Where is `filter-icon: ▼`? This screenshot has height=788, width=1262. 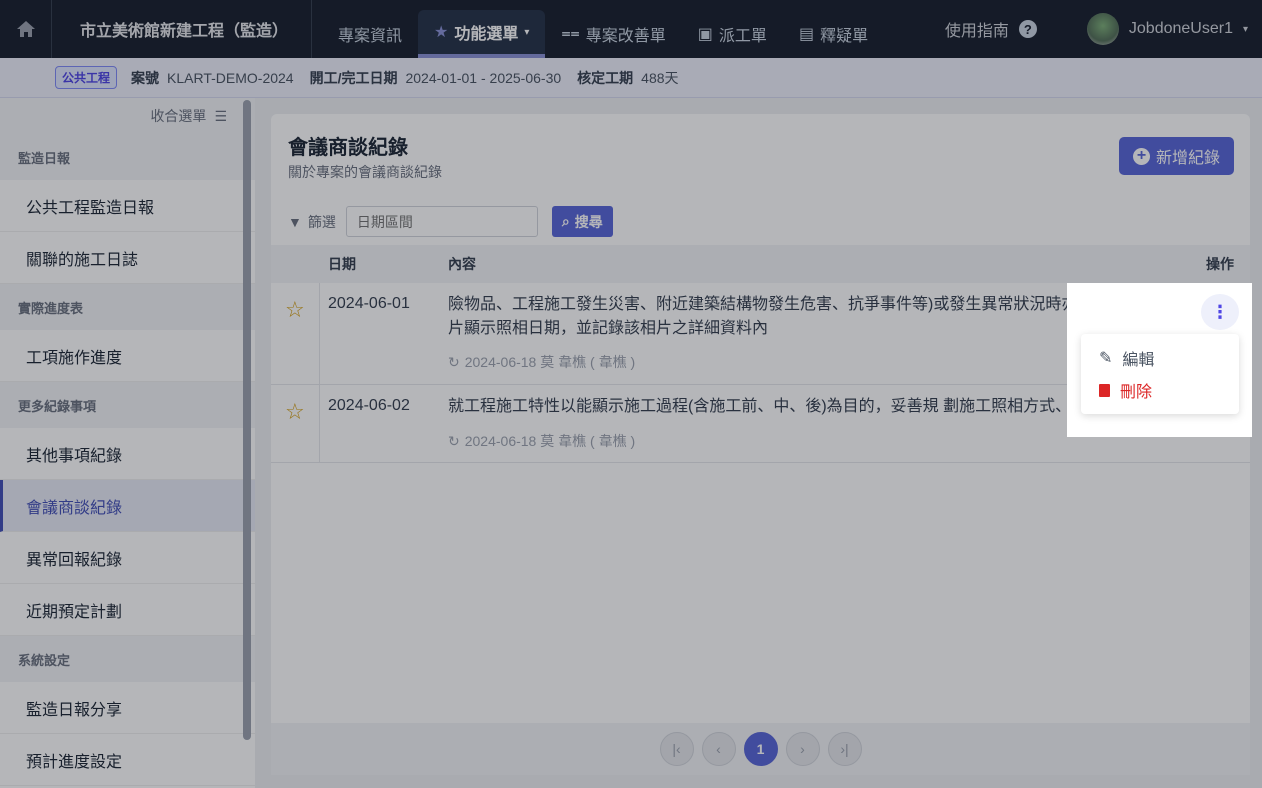
filter-icon: ▼ is located at coordinates (295, 221).